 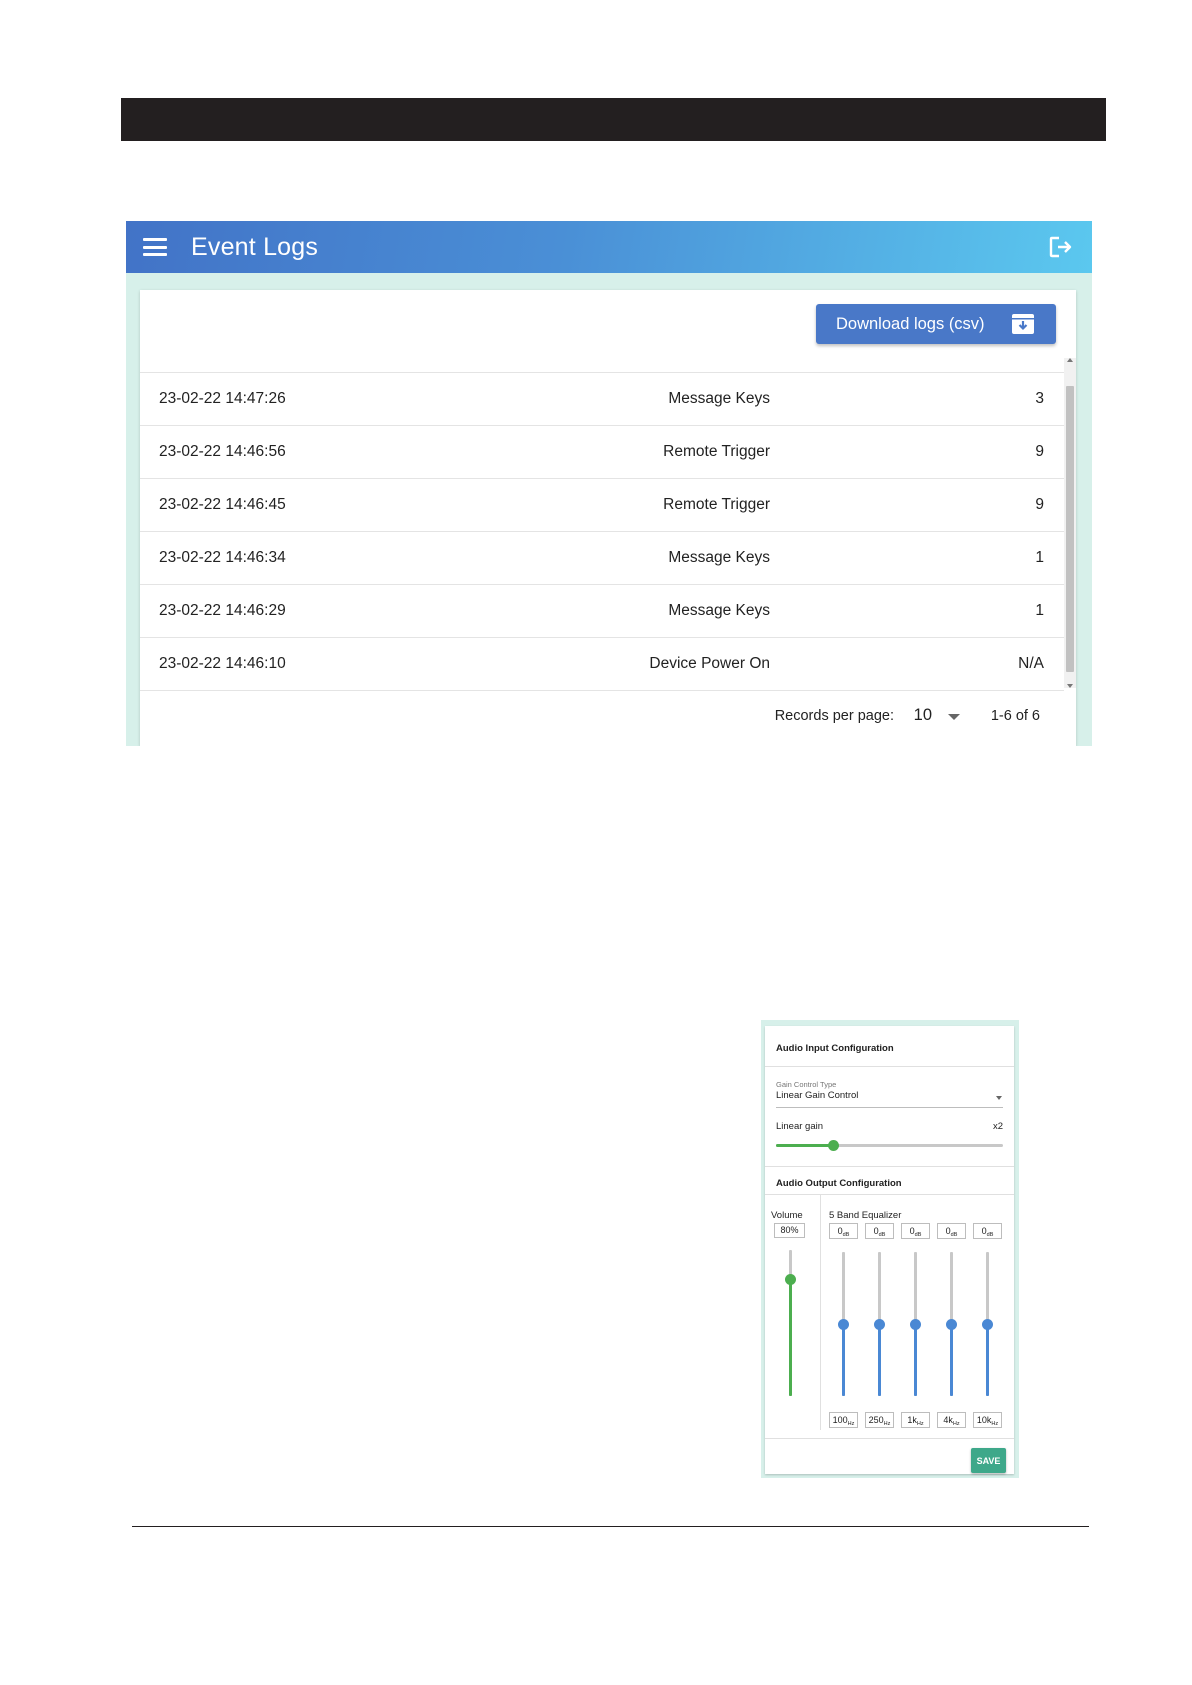 What do you see at coordinates (984, 1420) in the screenshot?
I see `eq-band-freq: 10k` at bounding box center [984, 1420].